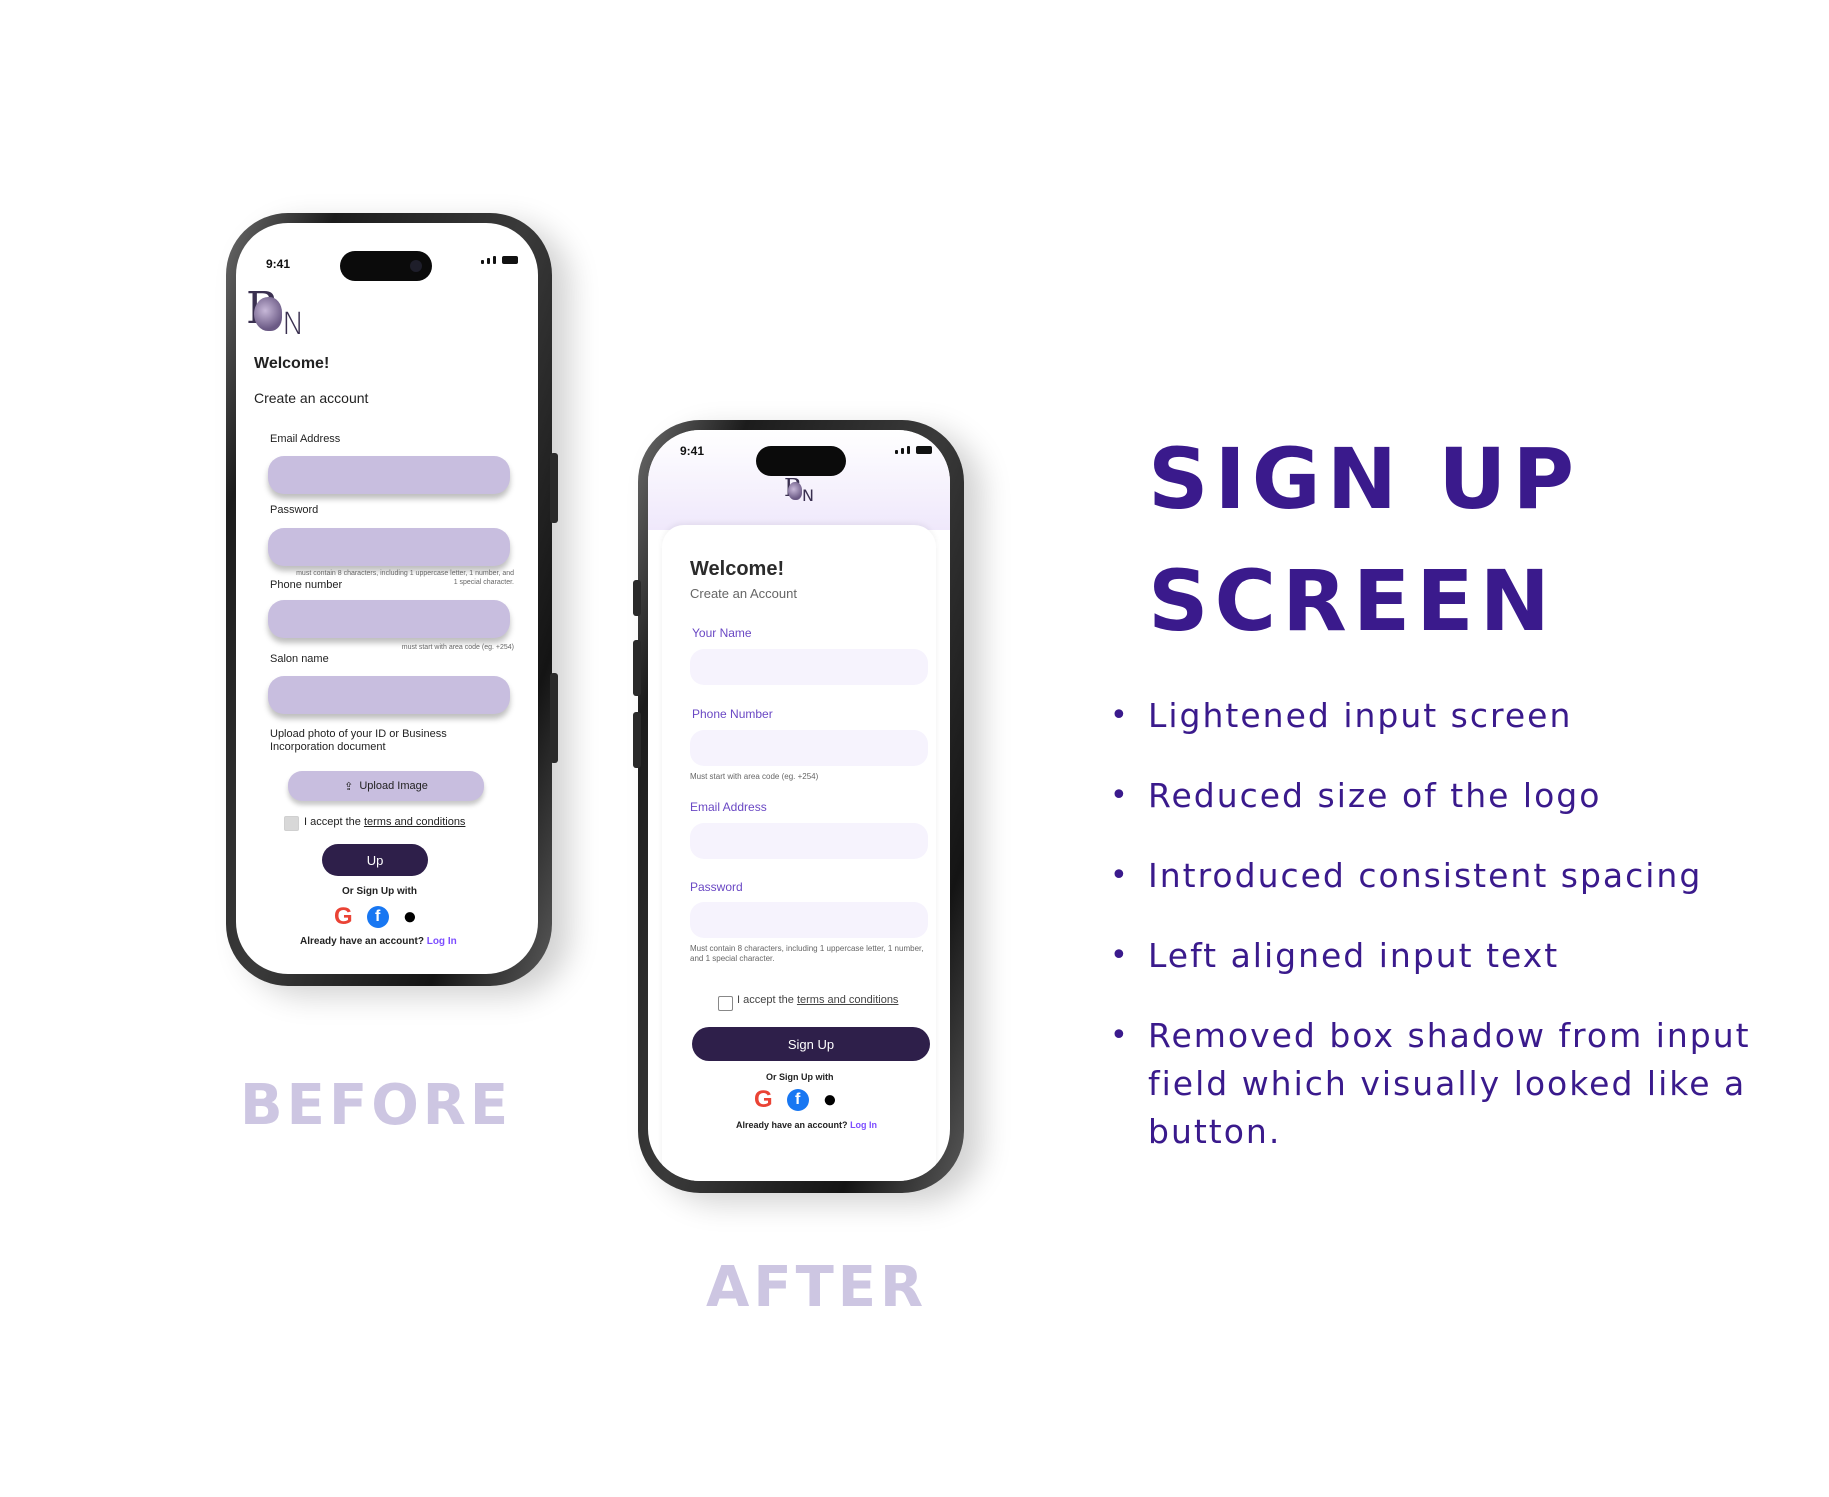 This screenshot has height=1497, width=1829. Describe the element at coordinates (349, 786) in the screenshot. I see `upload-icon: ⇪` at that location.